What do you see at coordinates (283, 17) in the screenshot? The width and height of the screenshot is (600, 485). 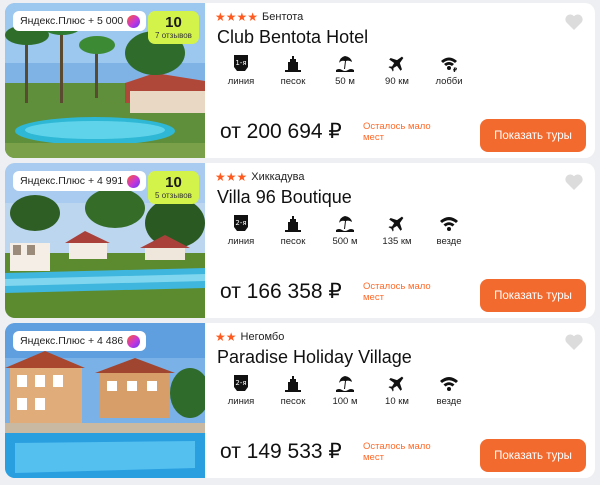 I see `hotel-location: Бентота` at bounding box center [283, 17].